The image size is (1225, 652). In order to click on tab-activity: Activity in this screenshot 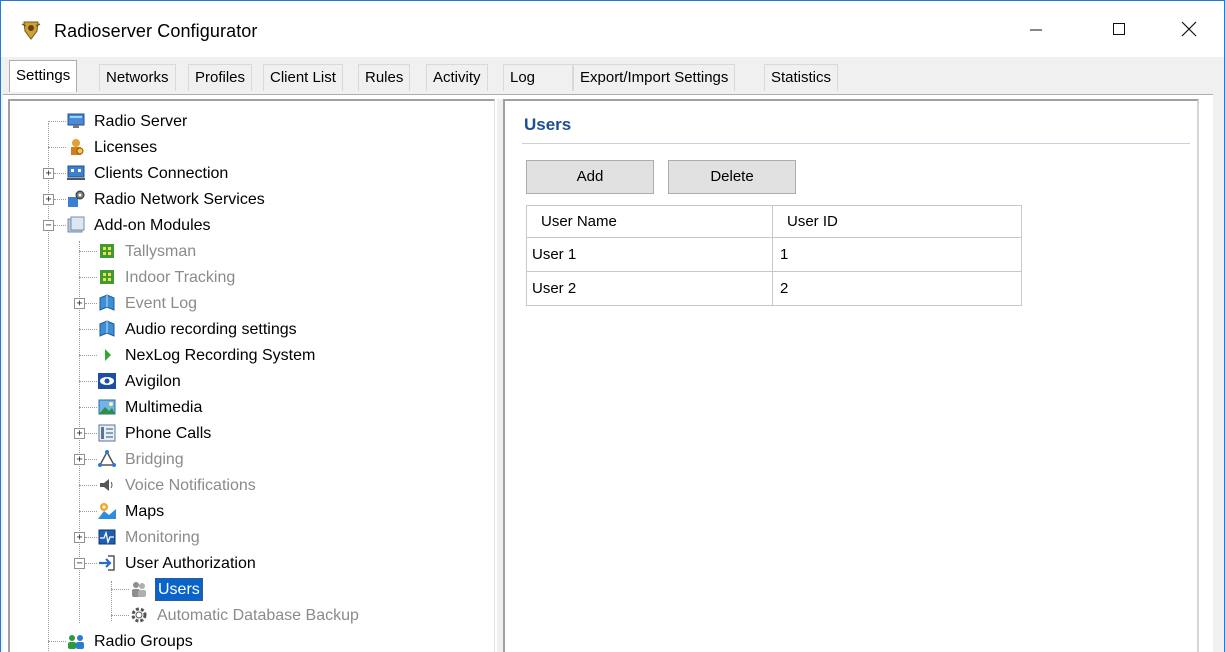, I will do `click(457, 77)`.